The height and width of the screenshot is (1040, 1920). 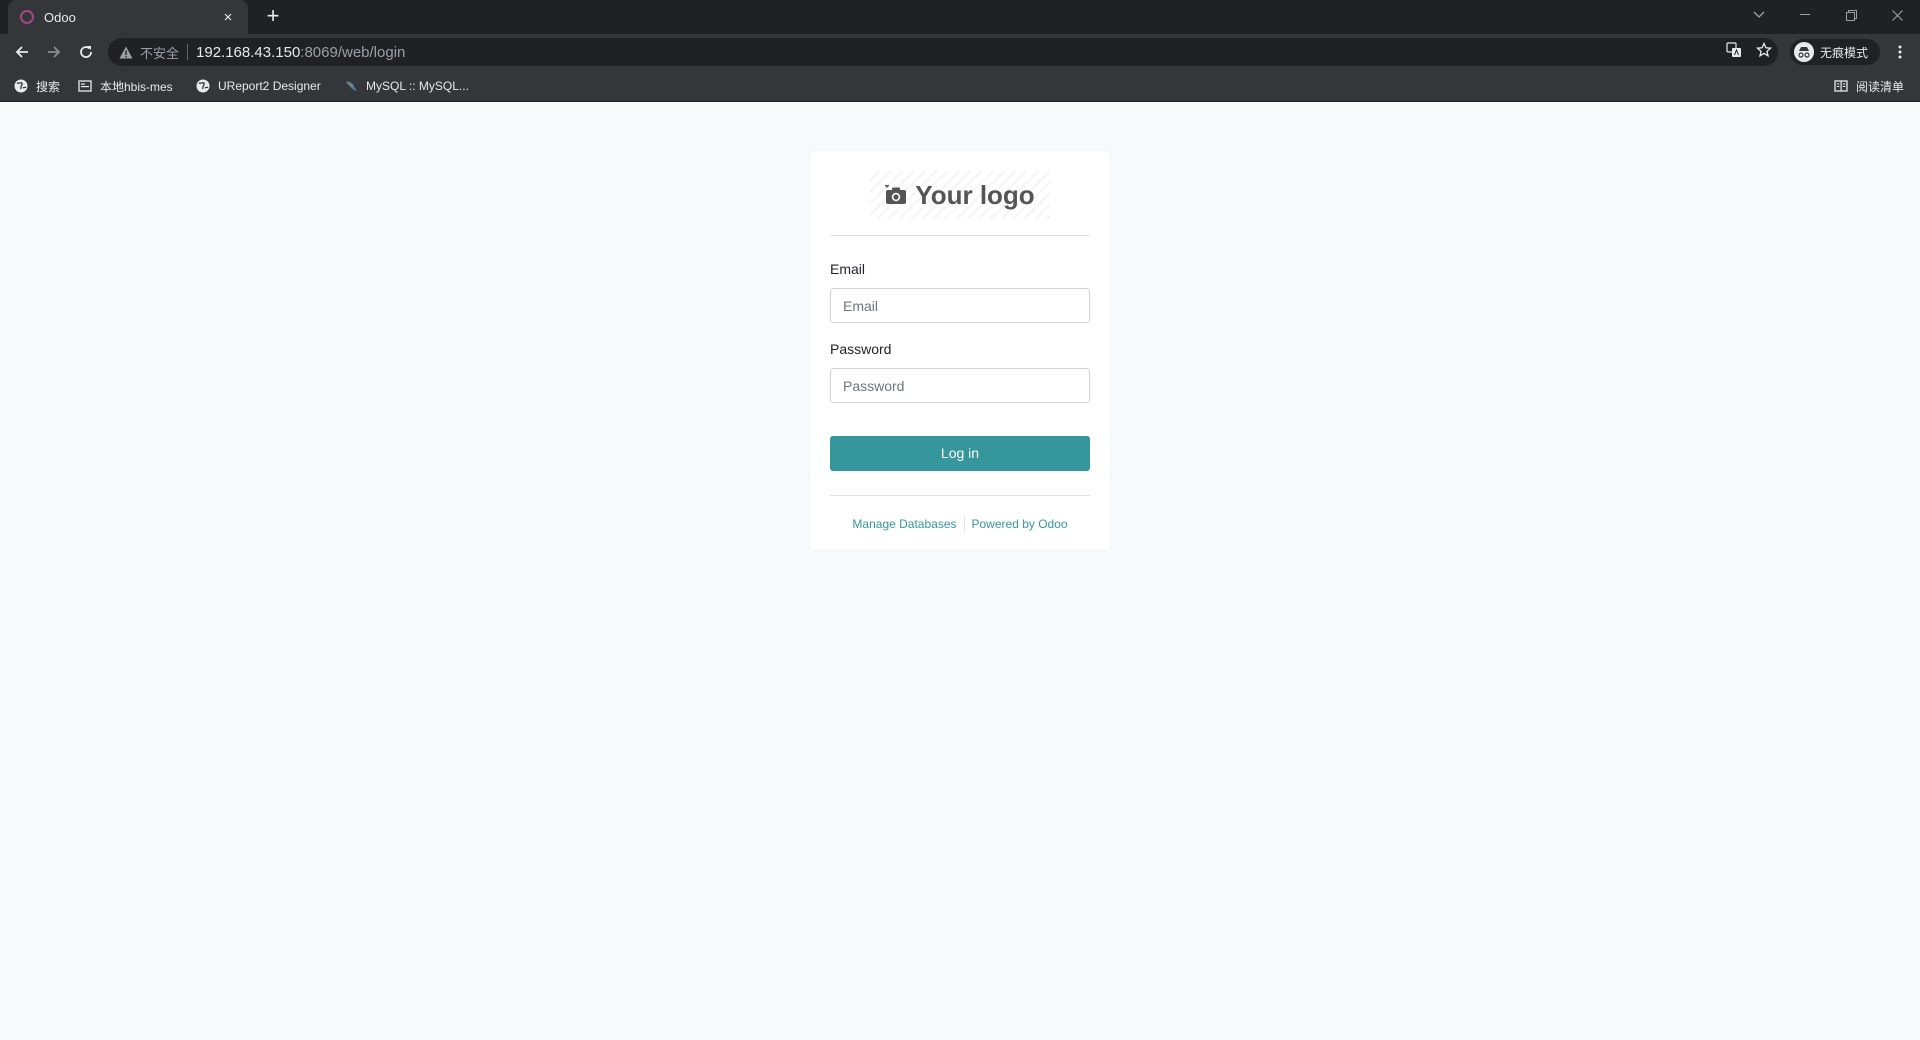 What do you see at coordinates (904, 524) in the screenshot?
I see `manage-databases-link: Manage Databases` at bounding box center [904, 524].